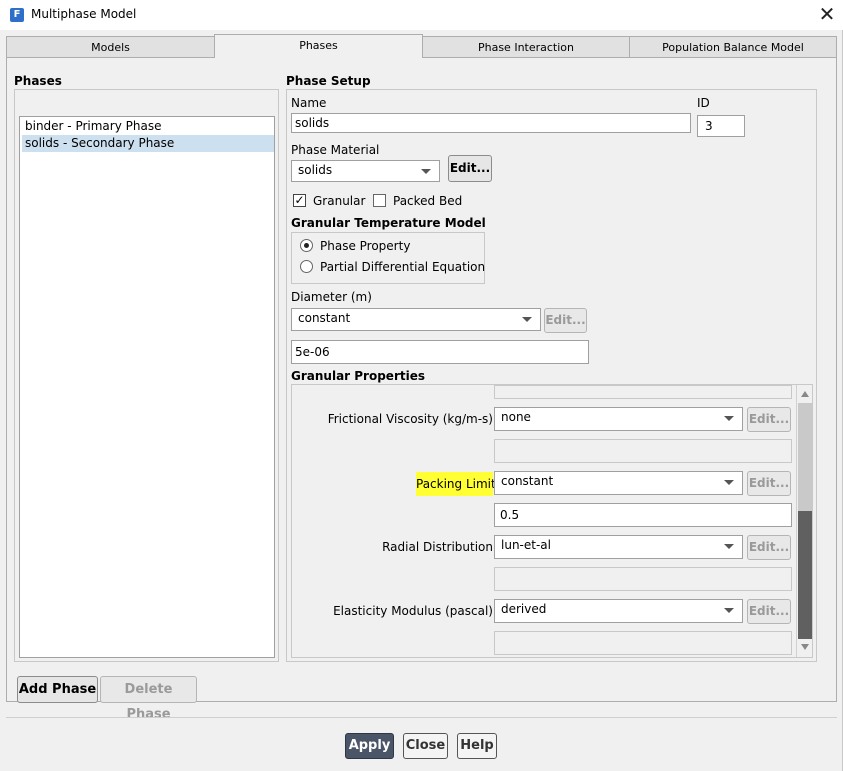  Describe the element at coordinates (527, 481) in the screenshot. I see `packing-limit-method-value: constant` at that location.